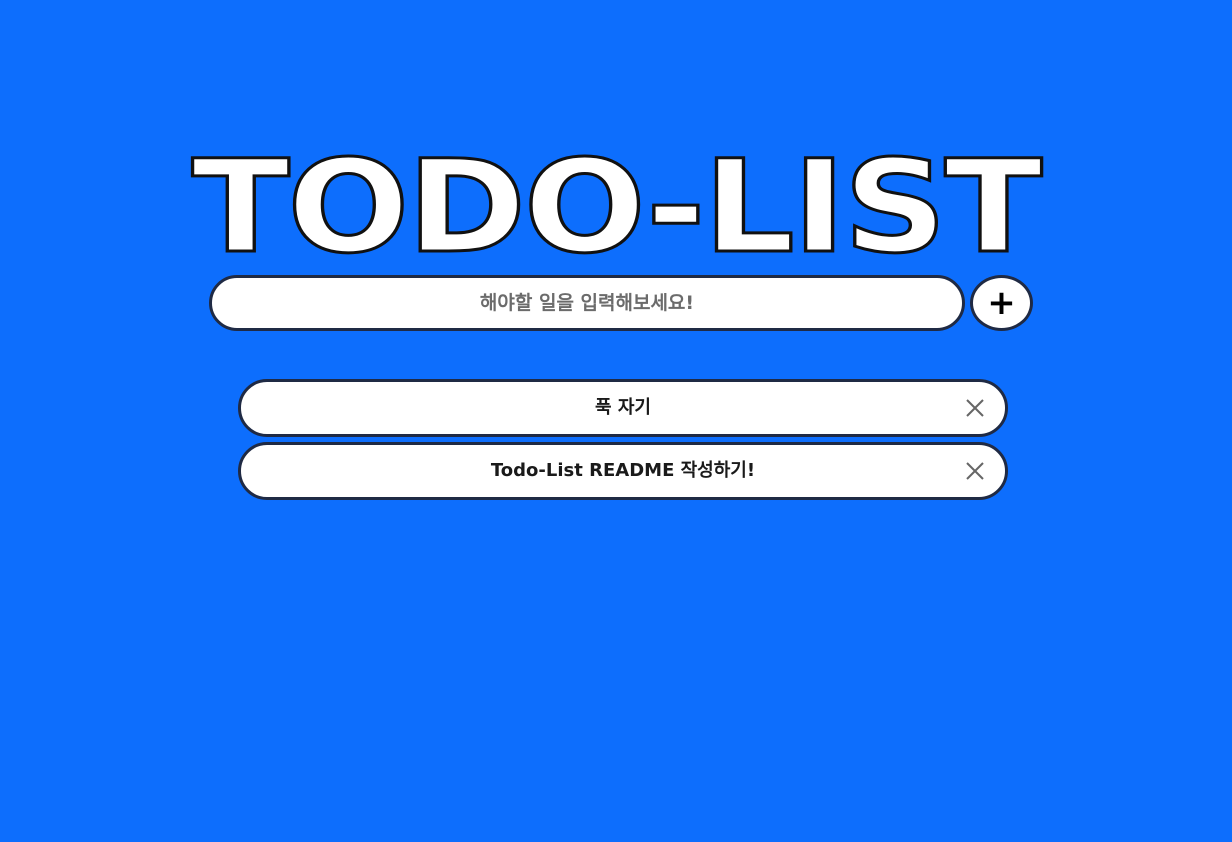  I want to click on todo-item: 푹 자기, so click(623, 408).